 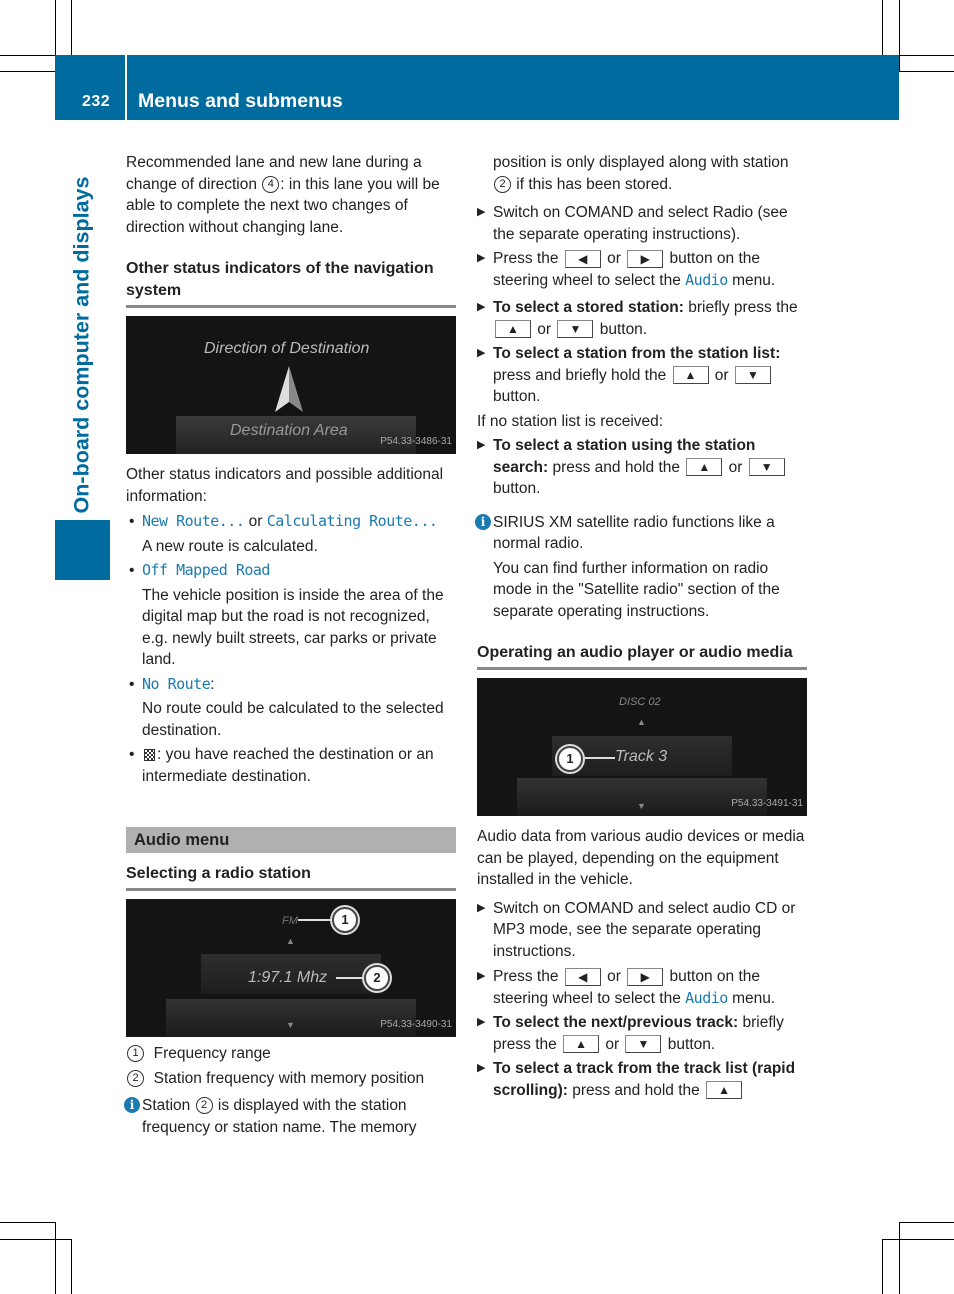 I want to click on legend-item: 2 Station frequency with memory position, so click(x=291, y=1079).